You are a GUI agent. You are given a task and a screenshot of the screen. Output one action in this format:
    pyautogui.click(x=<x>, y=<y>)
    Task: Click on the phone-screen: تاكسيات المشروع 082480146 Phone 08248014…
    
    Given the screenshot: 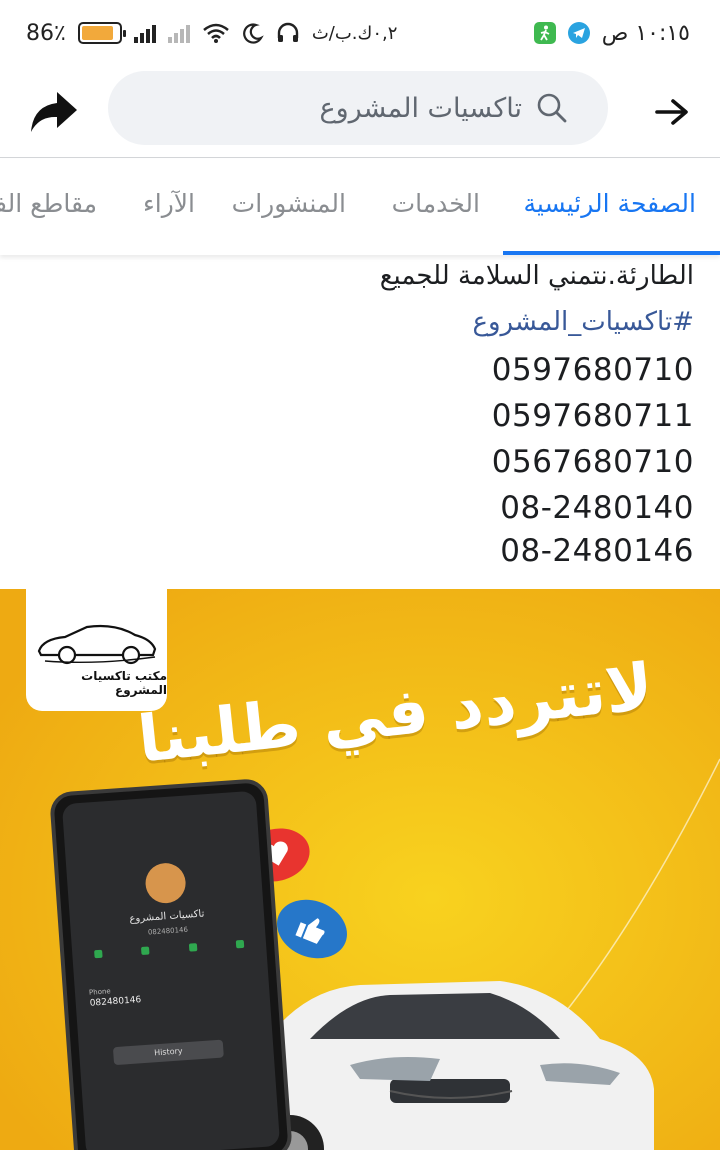 What is the action you would take?
    pyautogui.click(x=171, y=970)
    